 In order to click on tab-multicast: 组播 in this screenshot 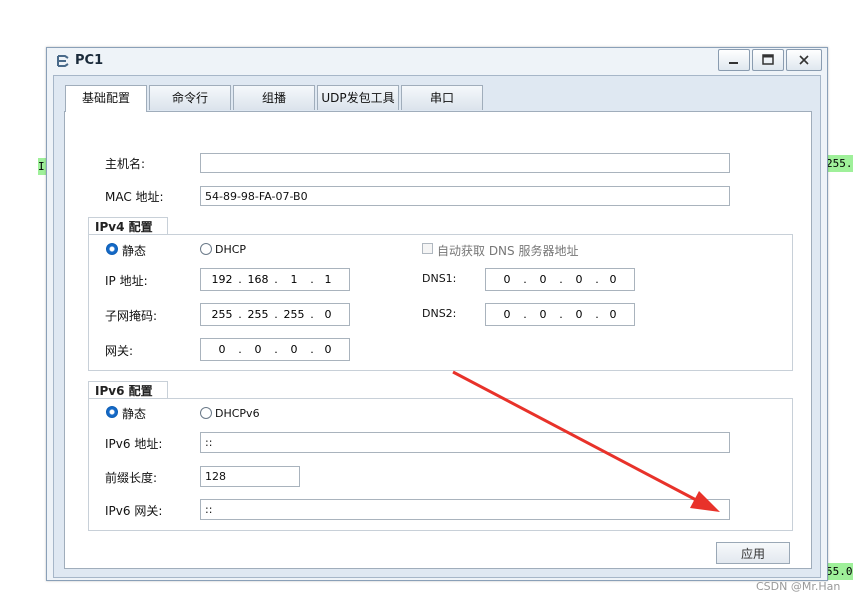, I will do `click(274, 97)`.